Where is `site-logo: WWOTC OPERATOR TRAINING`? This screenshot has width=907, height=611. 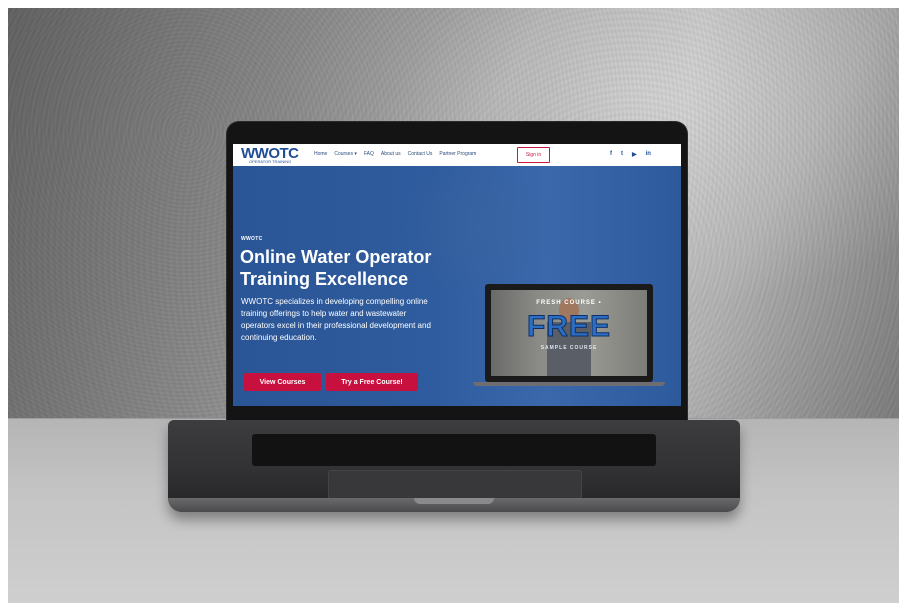 site-logo: WWOTC OPERATOR TRAINING is located at coordinates (272, 155).